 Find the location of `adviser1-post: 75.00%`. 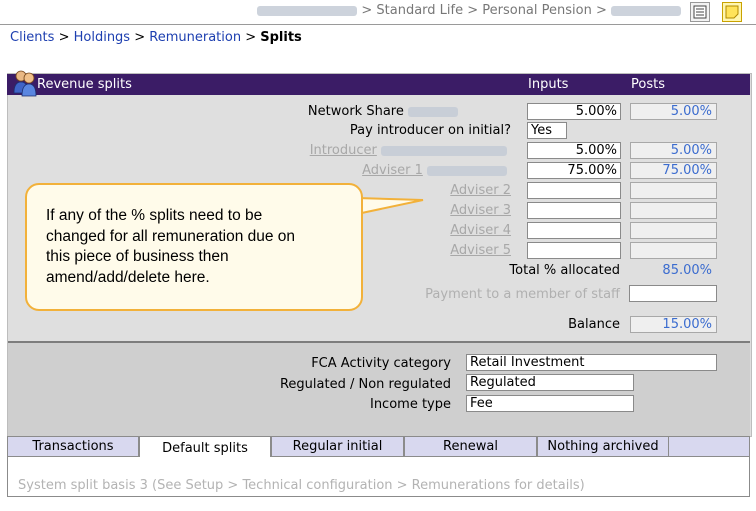

adviser1-post: 75.00% is located at coordinates (673, 170).